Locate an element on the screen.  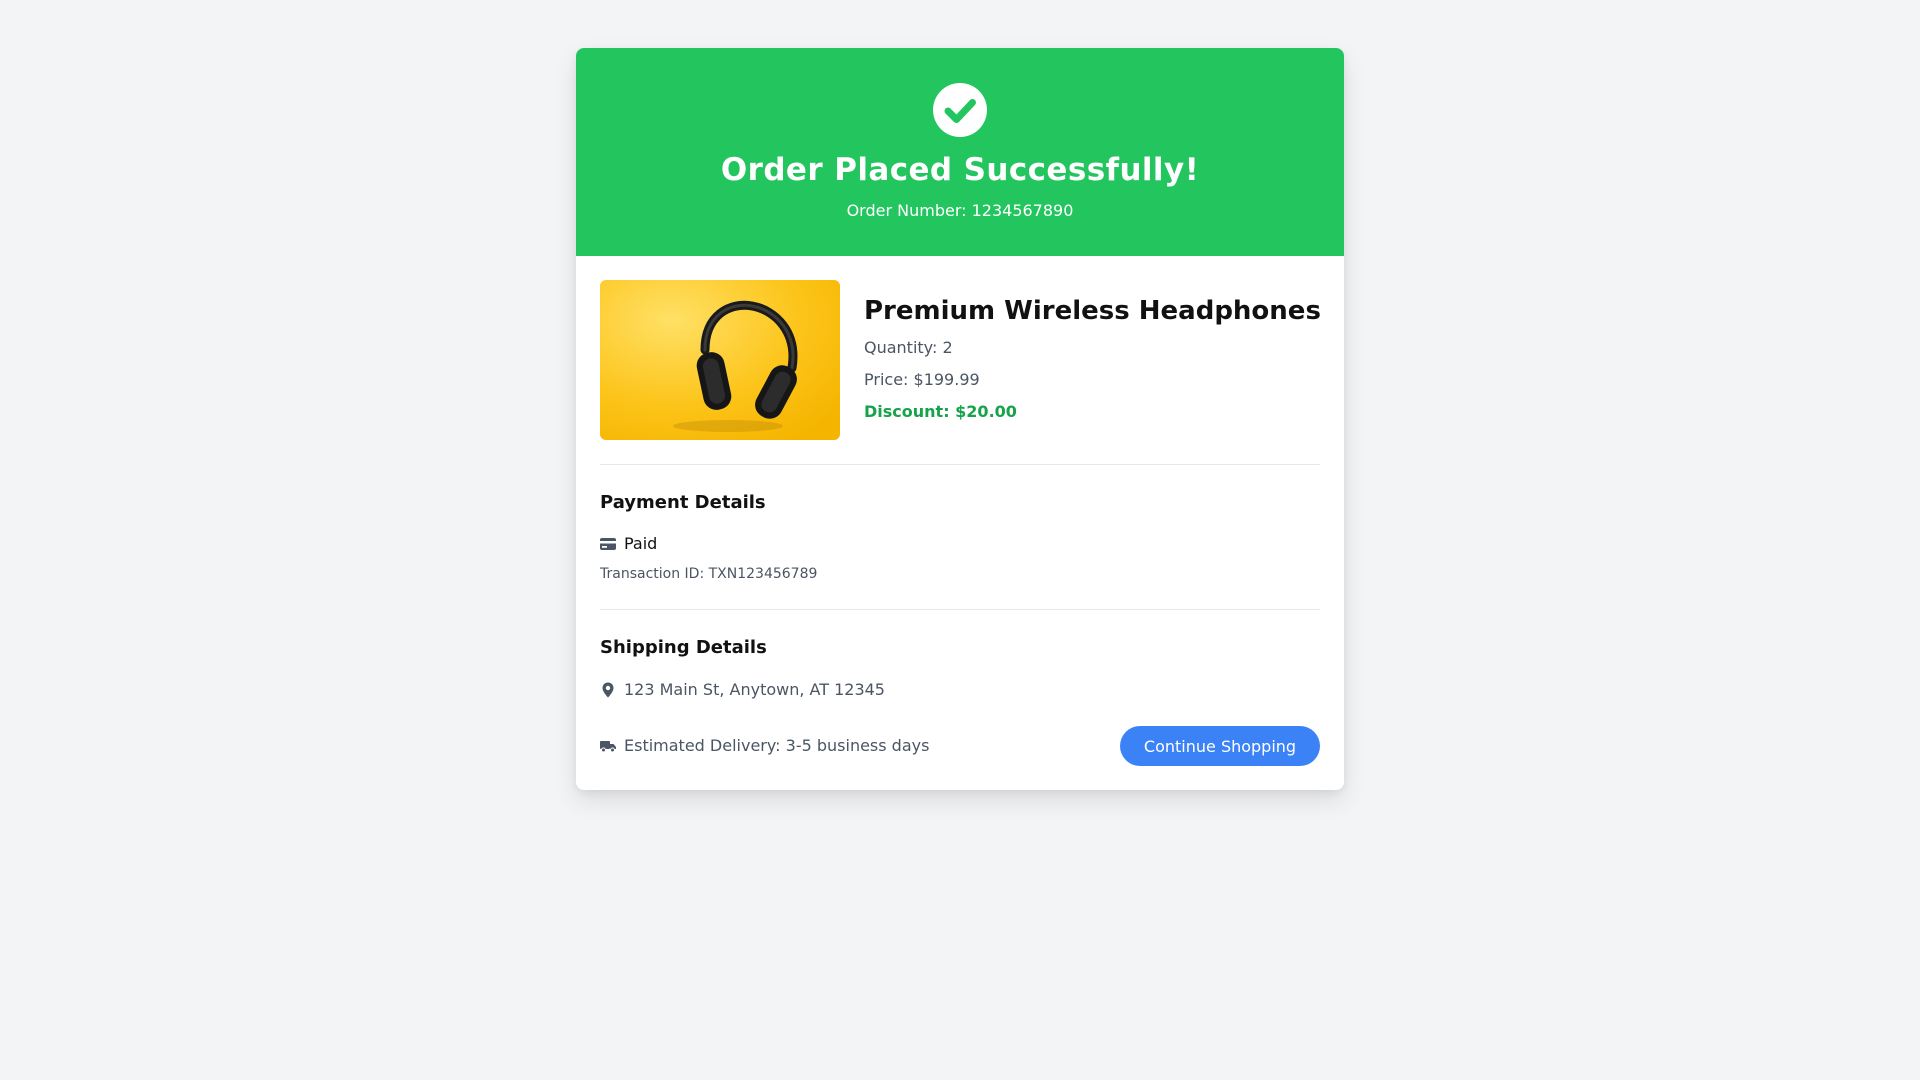
shipping-address: 123 Main St, Anytown, AT 12345 is located at coordinates (742, 689).